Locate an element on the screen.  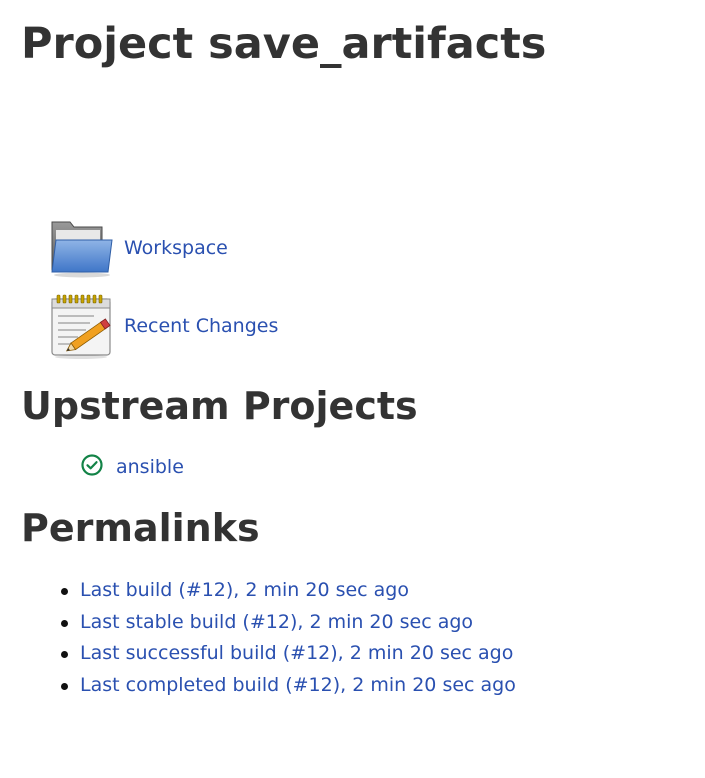
upstream-project-item: ansible is located at coordinates (132, 465).